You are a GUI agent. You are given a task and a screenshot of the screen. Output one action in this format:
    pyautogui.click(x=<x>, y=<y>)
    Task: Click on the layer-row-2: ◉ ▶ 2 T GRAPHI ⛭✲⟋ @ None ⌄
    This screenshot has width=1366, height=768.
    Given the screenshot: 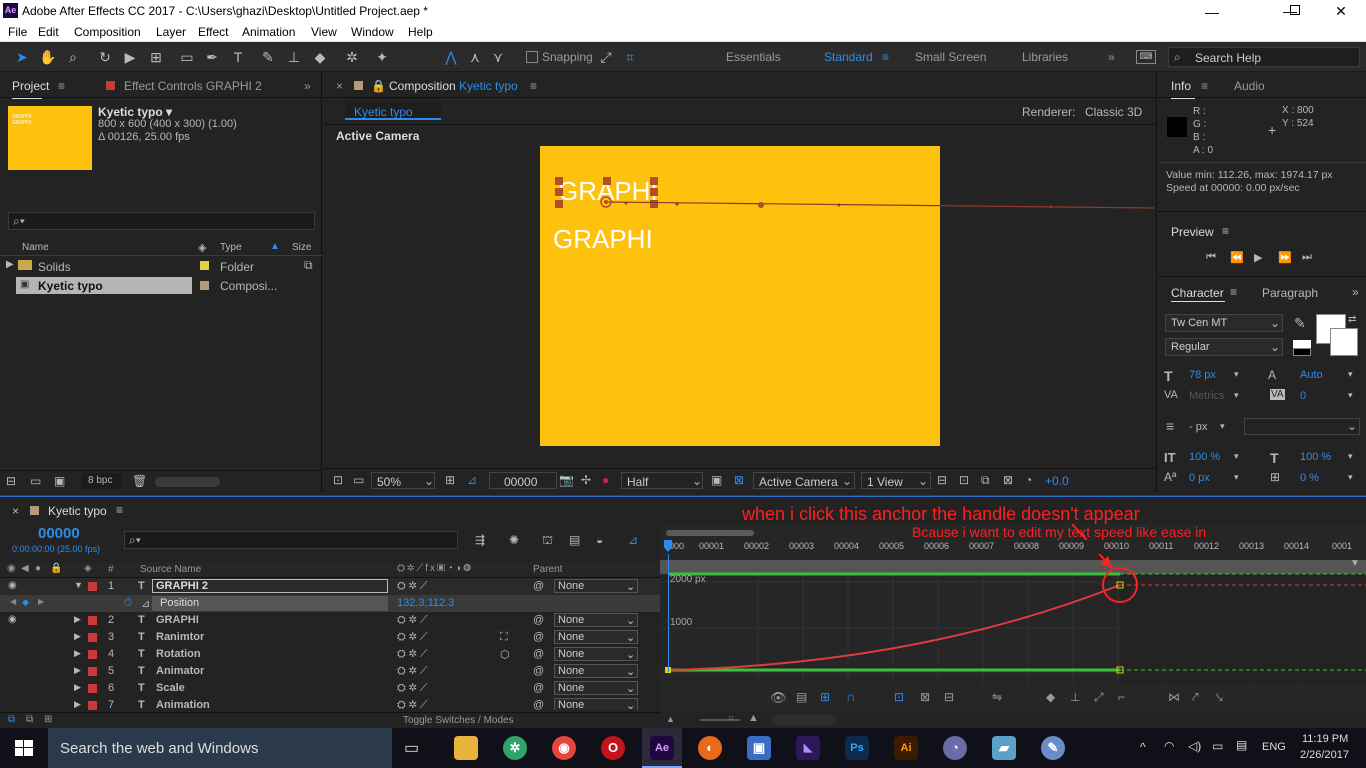 What is the action you would take?
    pyautogui.click(x=330, y=620)
    